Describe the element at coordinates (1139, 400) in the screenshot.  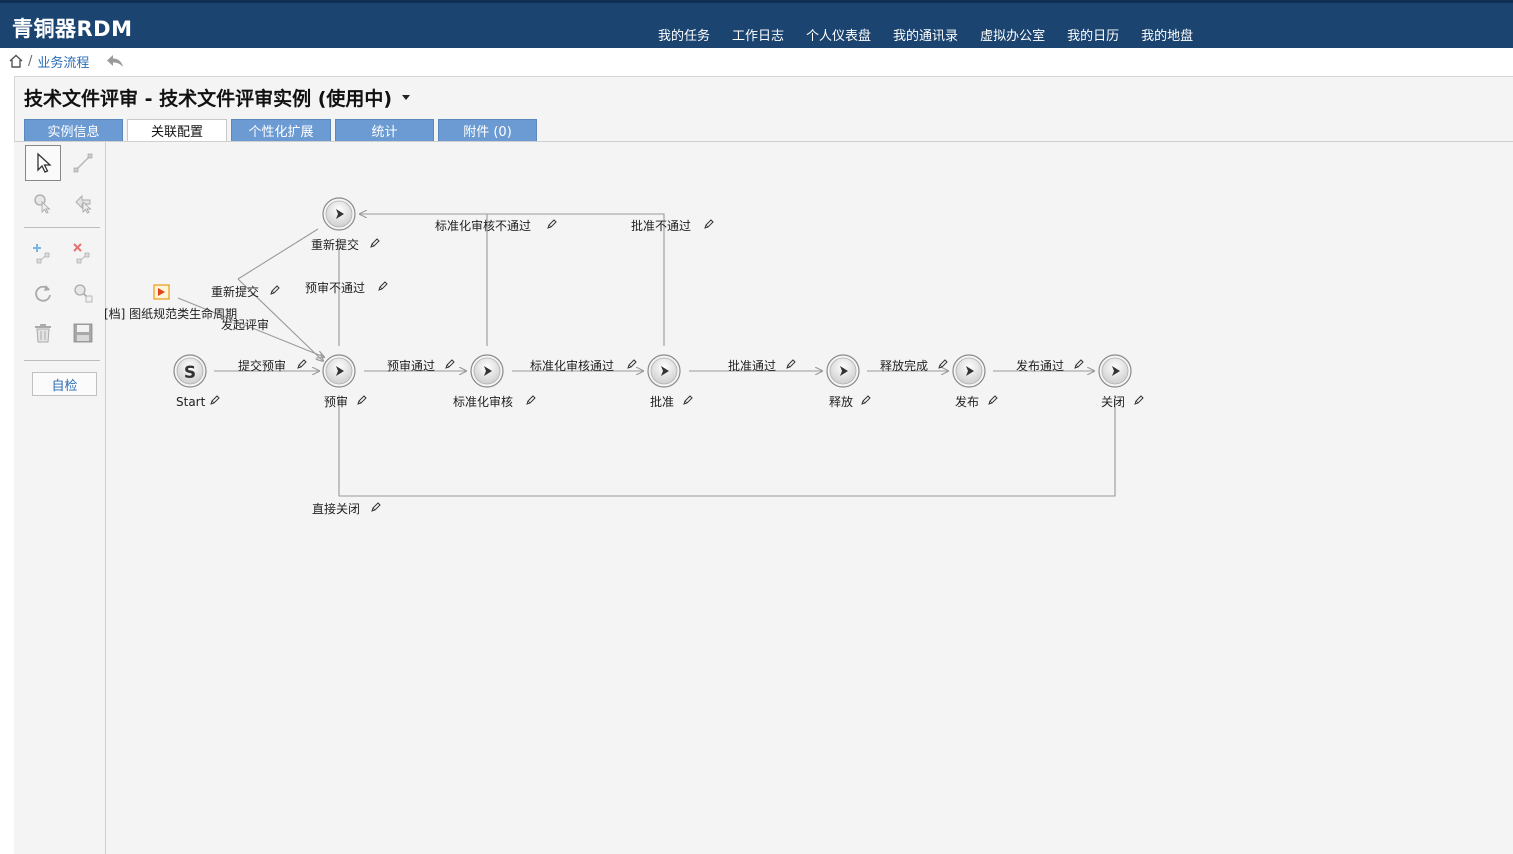
I see `edit-close-icon` at that location.